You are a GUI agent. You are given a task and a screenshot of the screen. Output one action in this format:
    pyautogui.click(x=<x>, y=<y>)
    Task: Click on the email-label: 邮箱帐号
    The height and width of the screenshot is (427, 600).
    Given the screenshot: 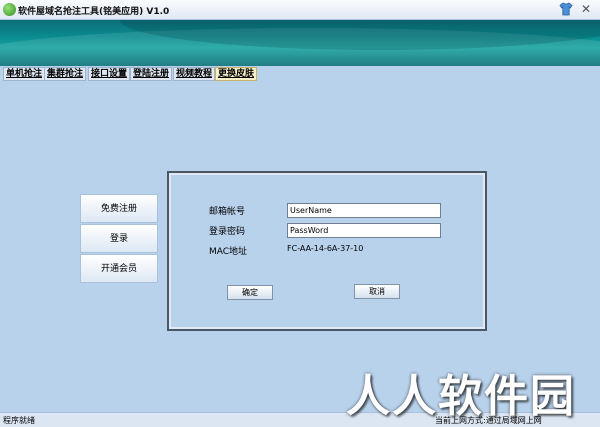 What is the action you would take?
    pyautogui.click(x=227, y=212)
    